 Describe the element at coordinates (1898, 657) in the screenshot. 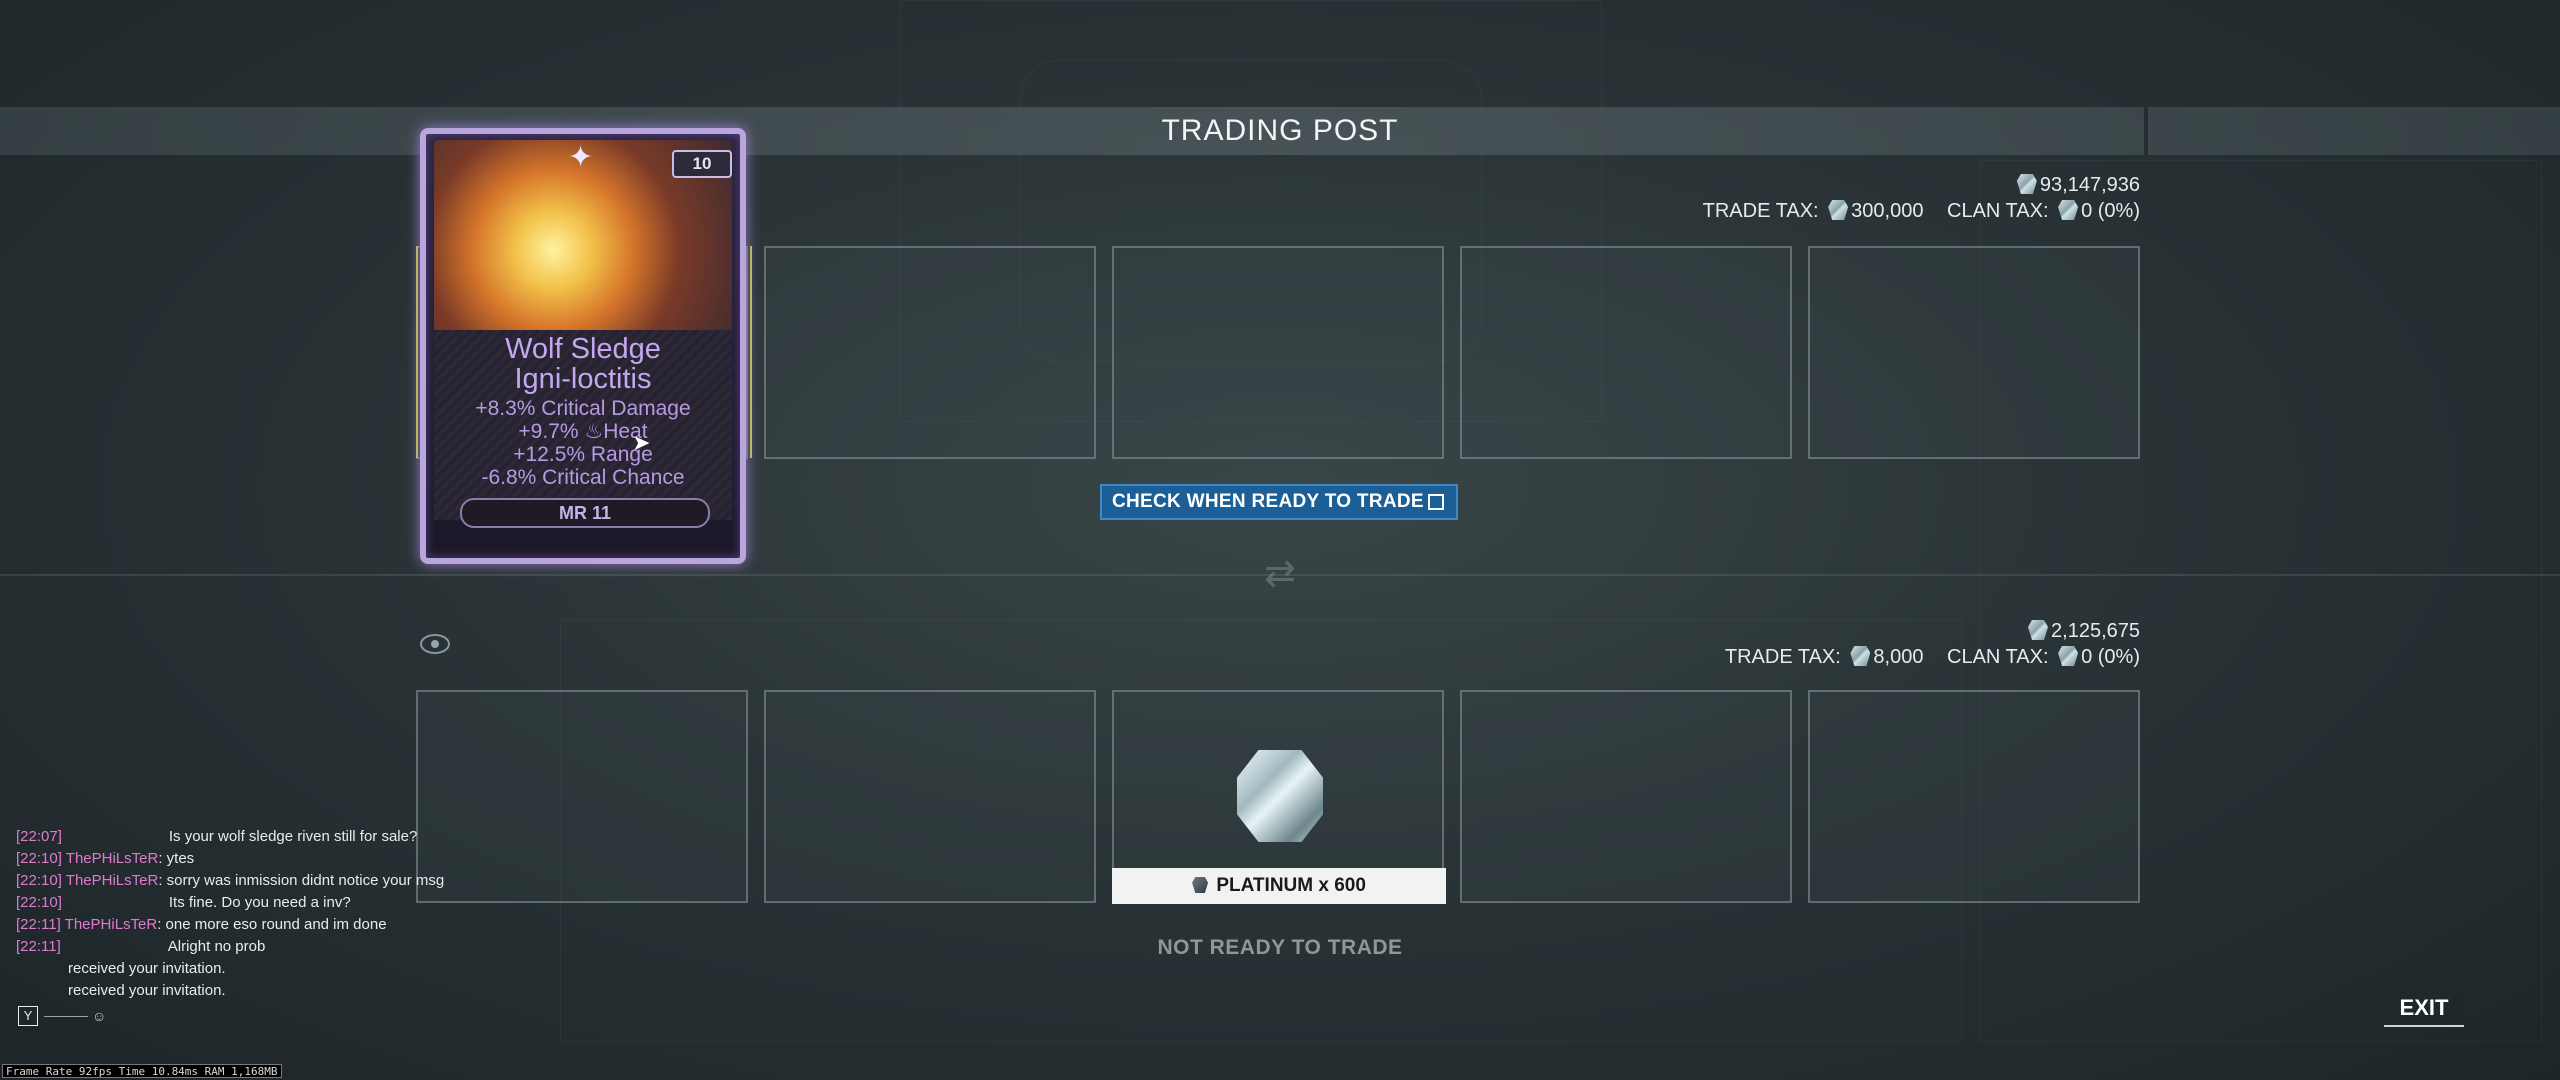

I see `trade-tax-value: 8,000` at that location.